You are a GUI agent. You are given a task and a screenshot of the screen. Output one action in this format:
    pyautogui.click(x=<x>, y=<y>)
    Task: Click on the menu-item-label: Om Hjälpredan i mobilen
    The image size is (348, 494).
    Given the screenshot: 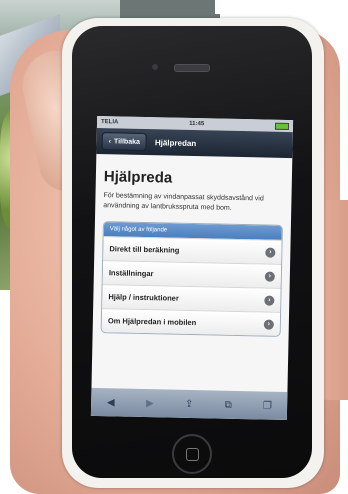 What is the action you would take?
    pyautogui.click(x=152, y=322)
    